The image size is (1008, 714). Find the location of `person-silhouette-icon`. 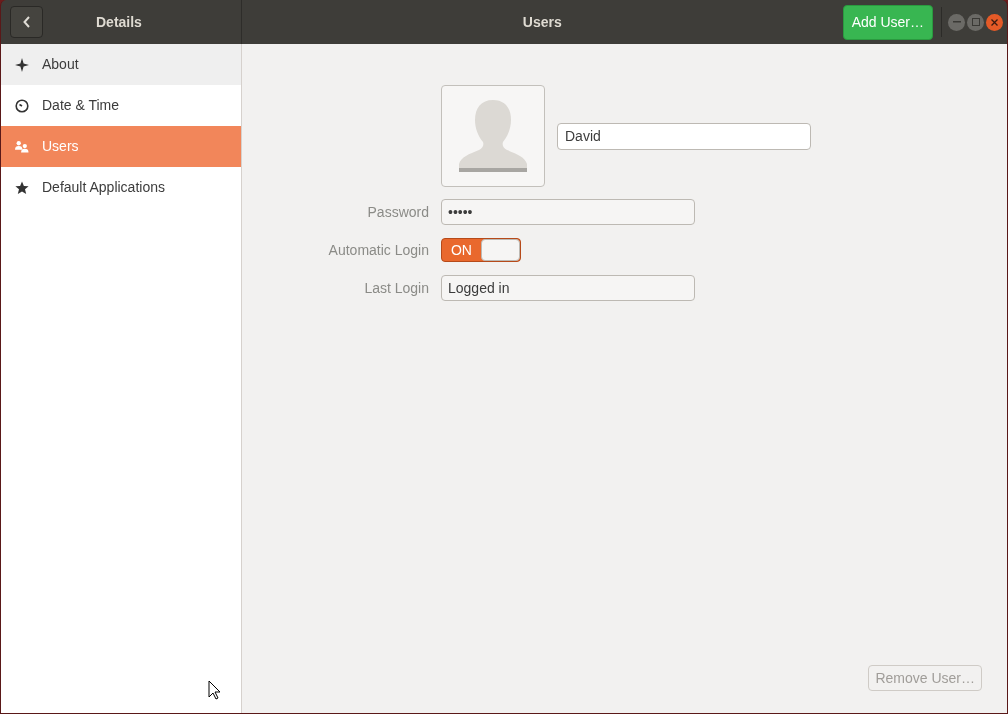

person-silhouette-icon is located at coordinates (493, 136).